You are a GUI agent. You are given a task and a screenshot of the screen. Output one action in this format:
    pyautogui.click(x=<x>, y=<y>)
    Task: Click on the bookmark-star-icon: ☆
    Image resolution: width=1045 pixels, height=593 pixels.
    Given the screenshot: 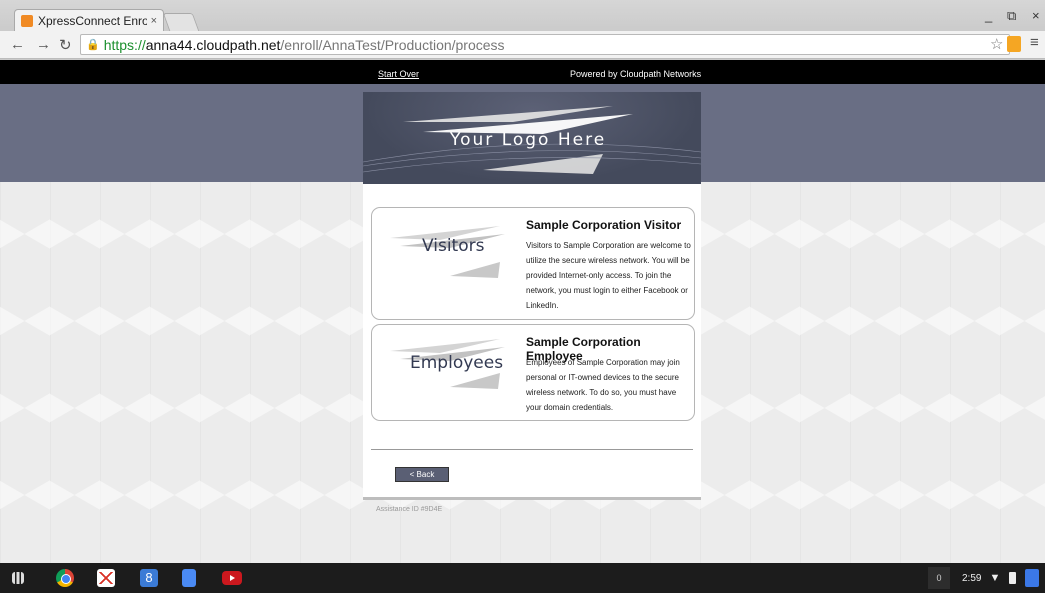 What is the action you would take?
    pyautogui.click(x=996, y=44)
    